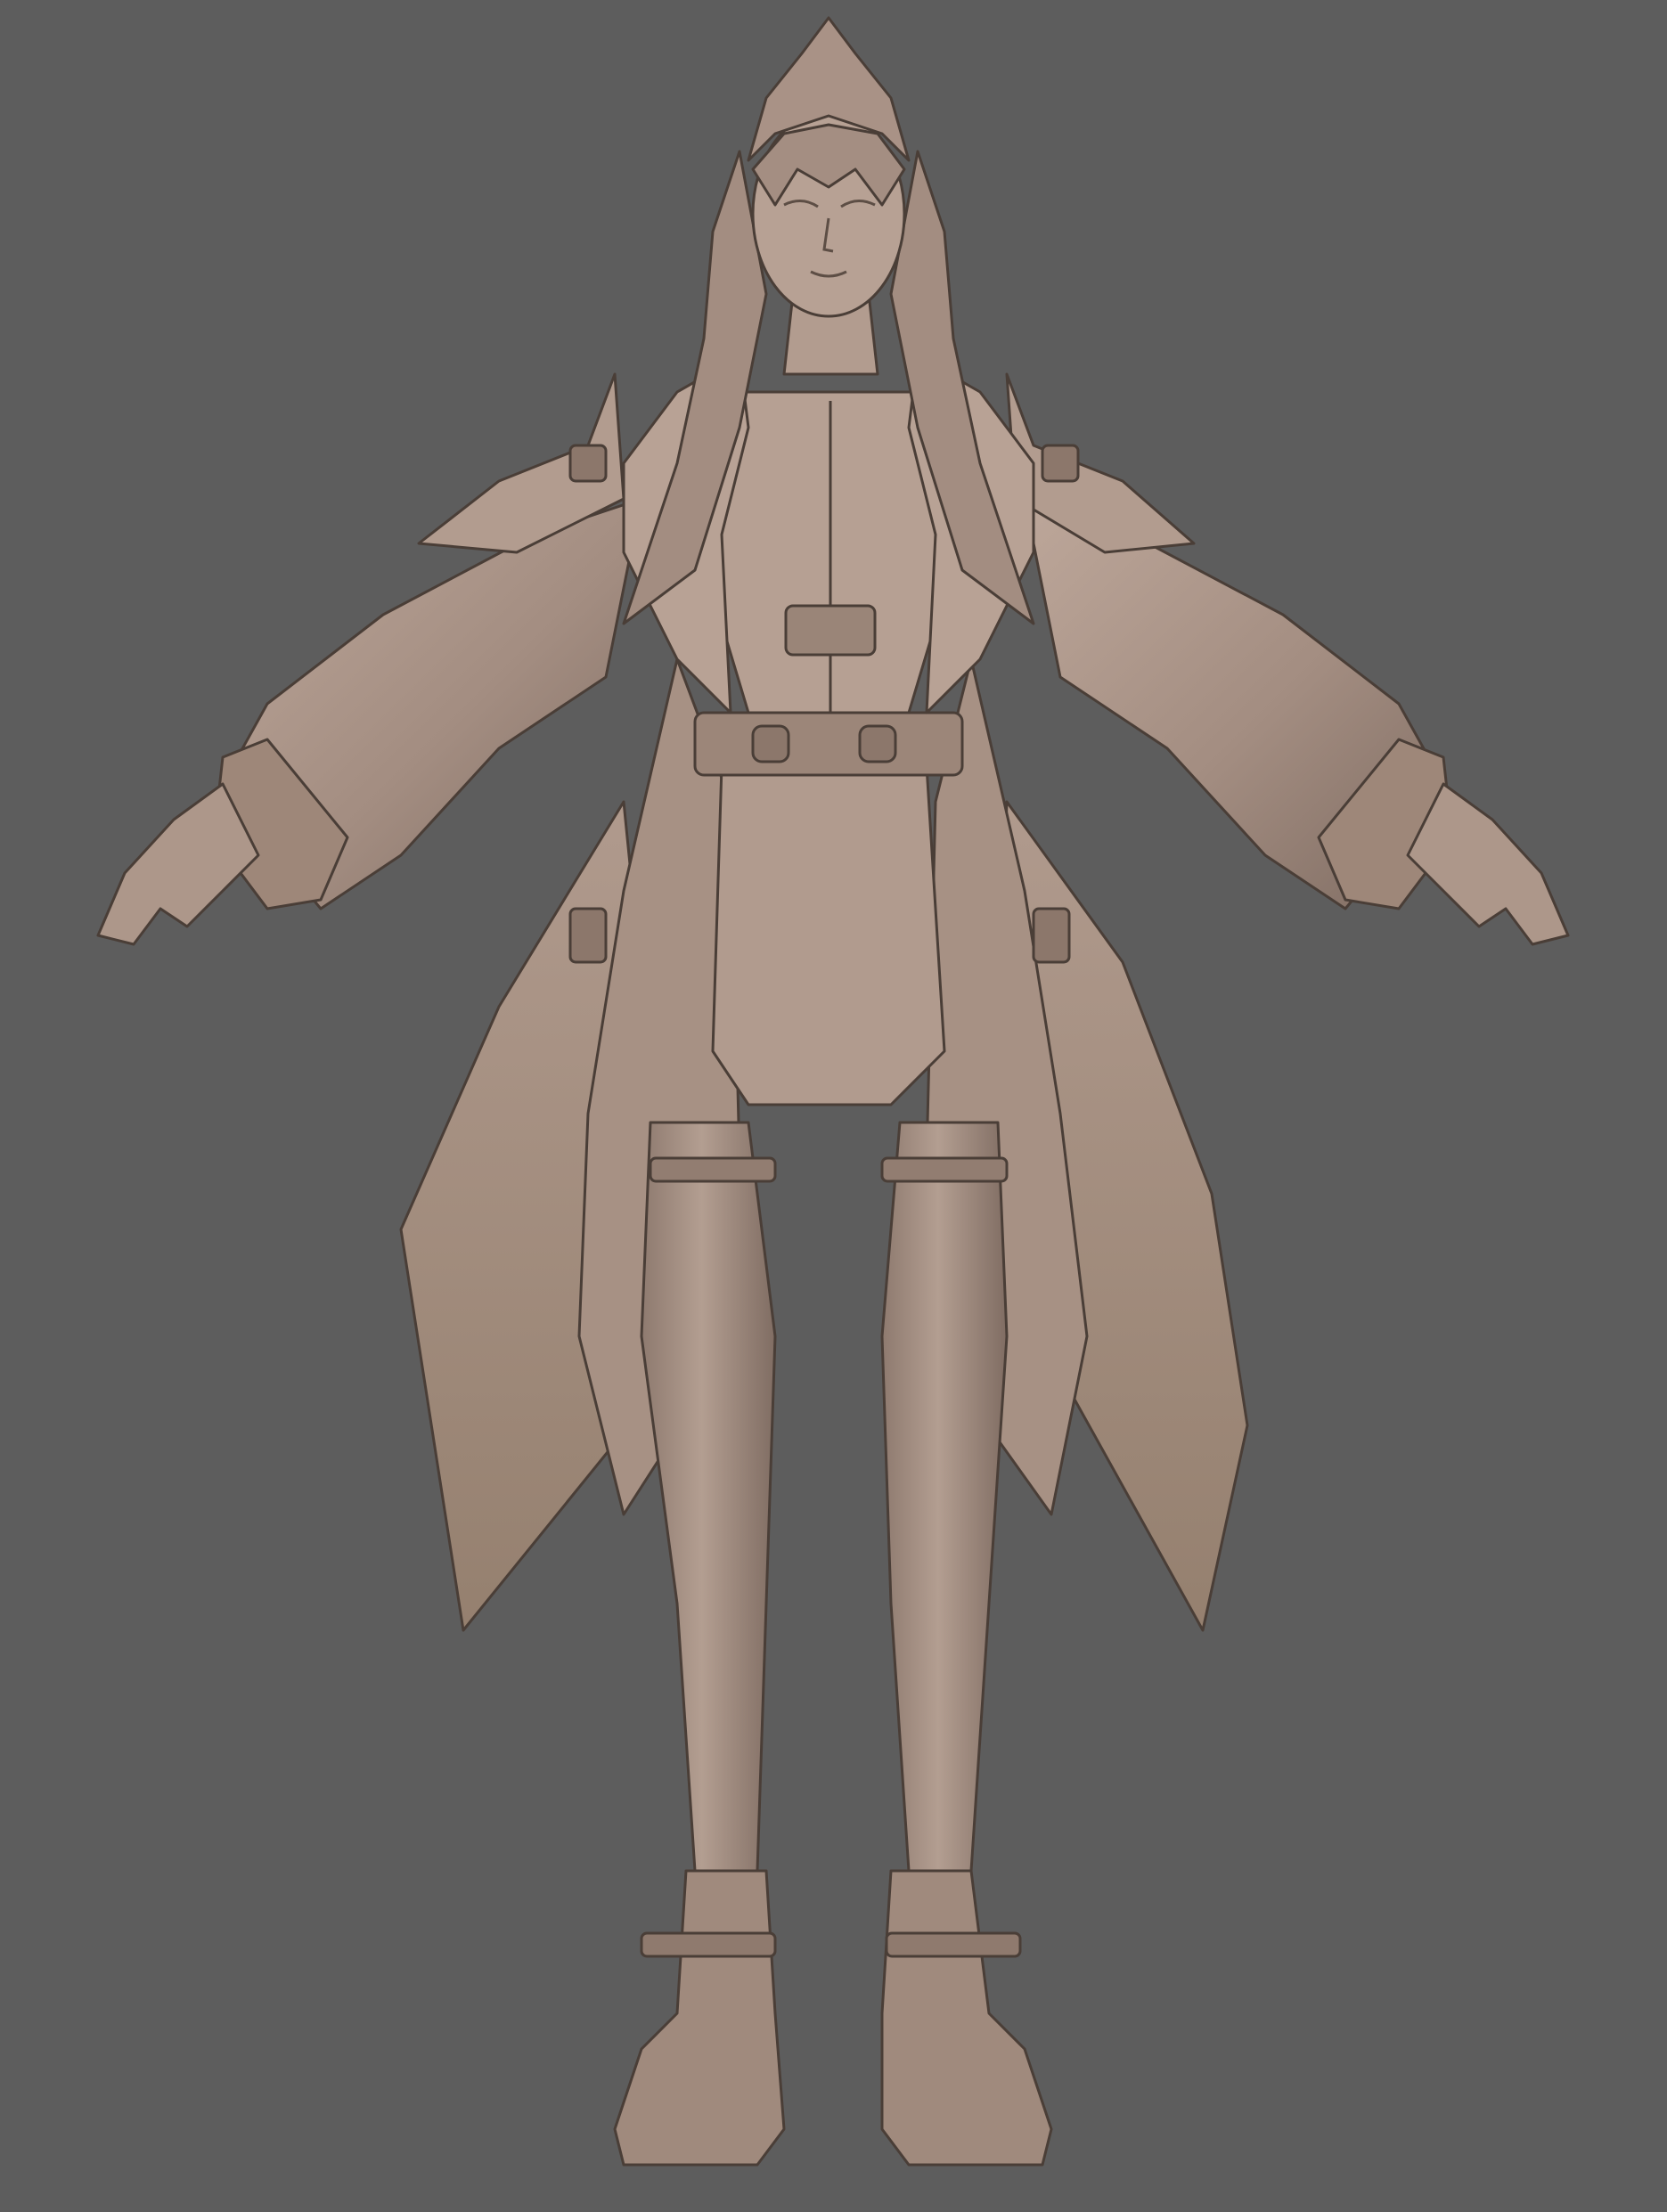 This screenshot has width=1667, height=2212. What do you see at coordinates (944, 1170) in the screenshot?
I see `right-thigh-strap` at bounding box center [944, 1170].